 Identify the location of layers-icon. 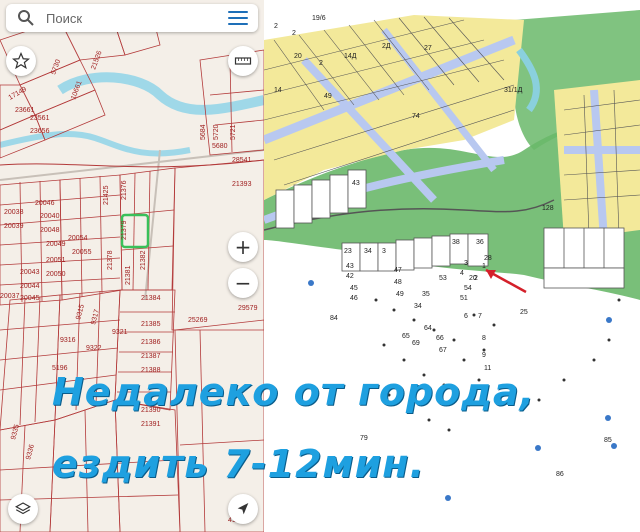
(23, 509).